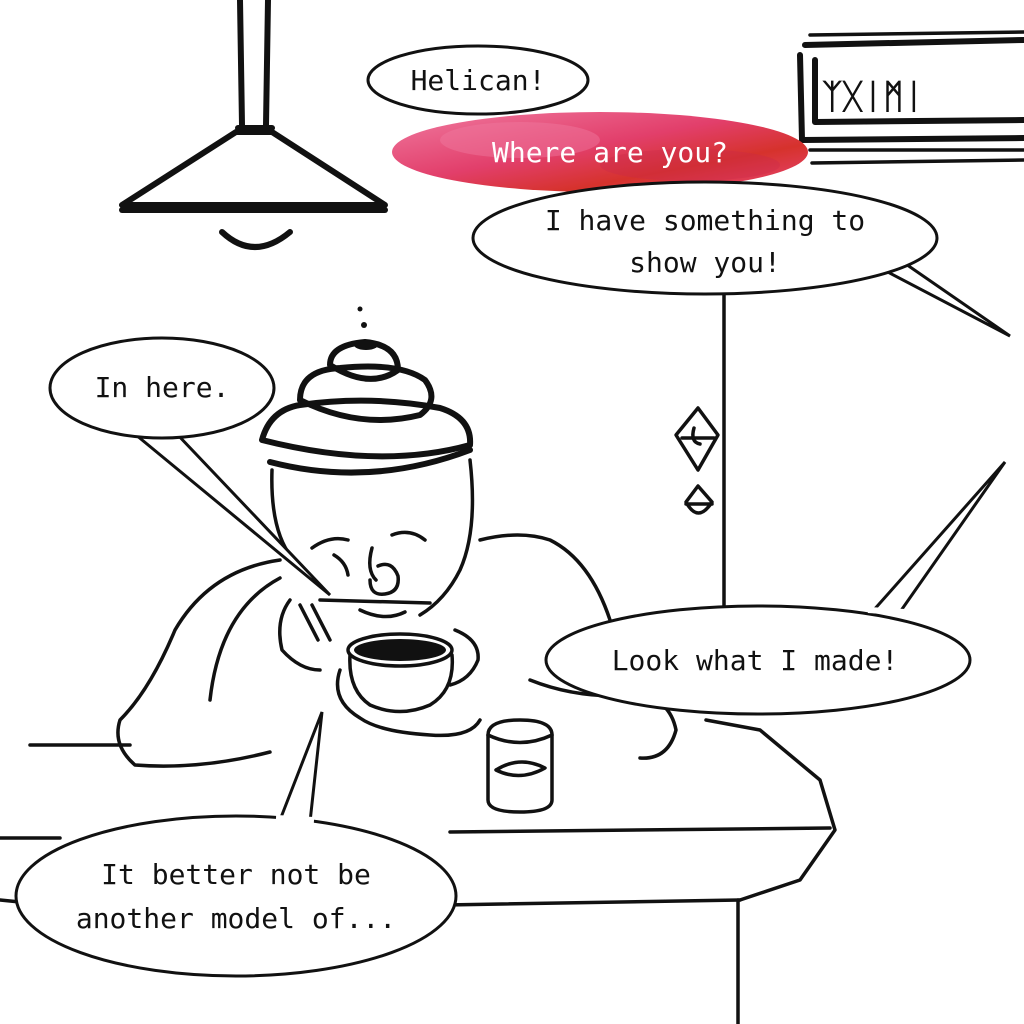  Describe the element at coordinates (162, 387) in the screenshot. I see `bubble-in-here-text: In here.` at that location.